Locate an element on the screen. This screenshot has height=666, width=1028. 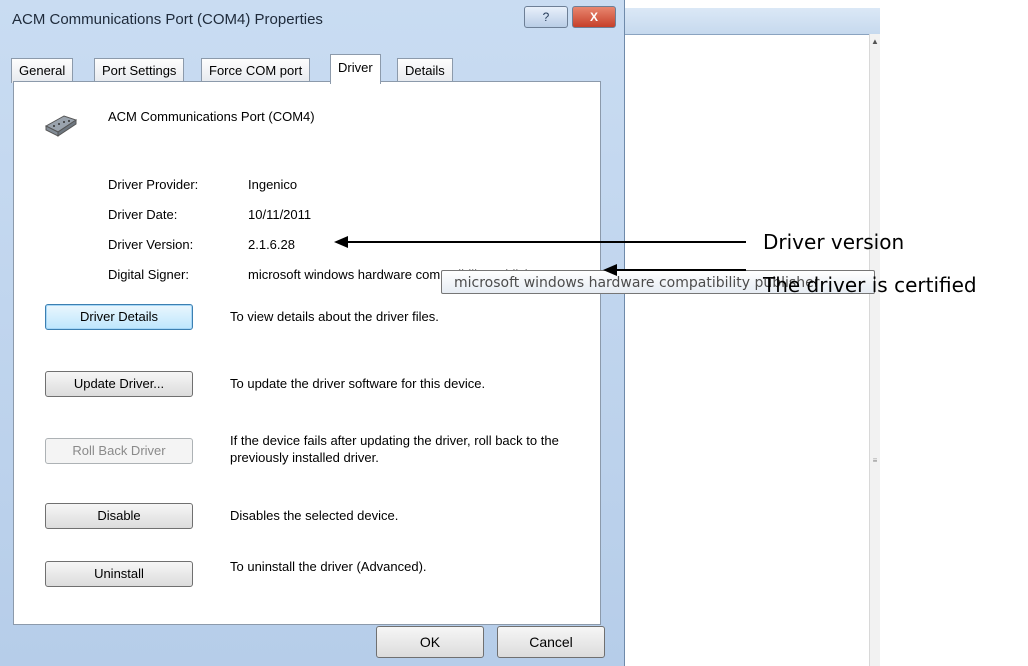
uninstall-button: Uninstall is located at coordinates (119, 574).